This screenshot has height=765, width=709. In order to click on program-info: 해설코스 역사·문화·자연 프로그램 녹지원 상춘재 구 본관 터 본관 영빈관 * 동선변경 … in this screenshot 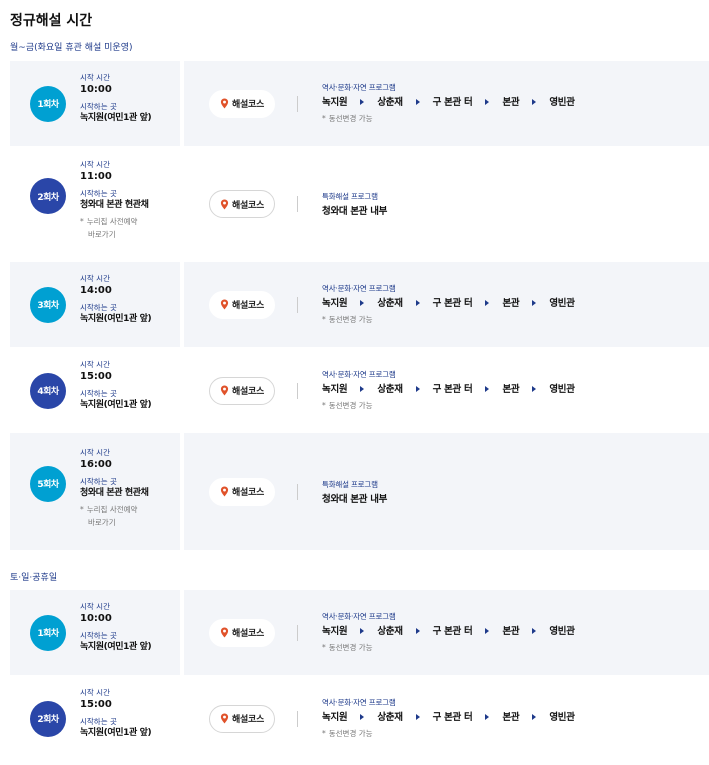, I will do `click(446, 718)`.